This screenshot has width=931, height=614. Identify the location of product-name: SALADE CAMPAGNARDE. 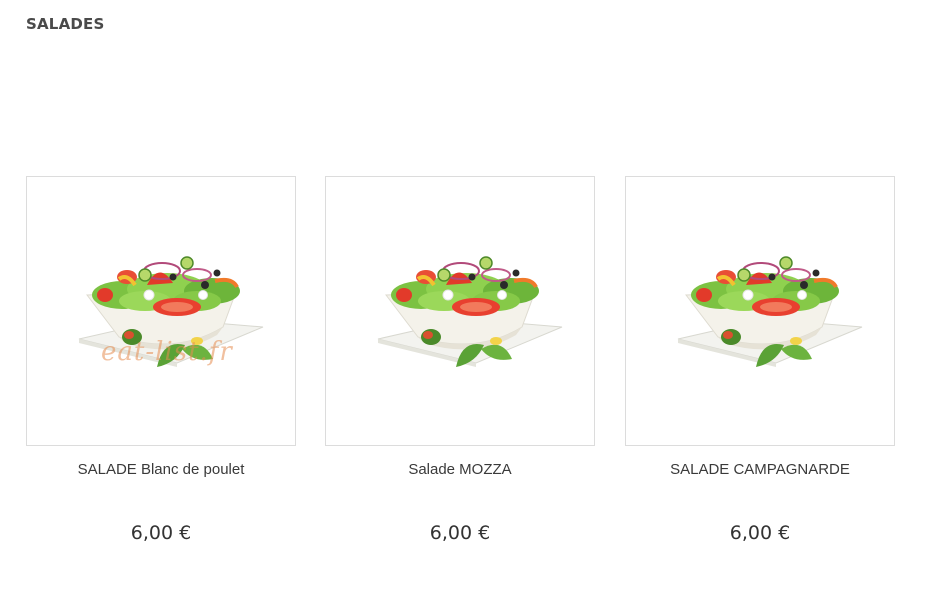
(760, 469).